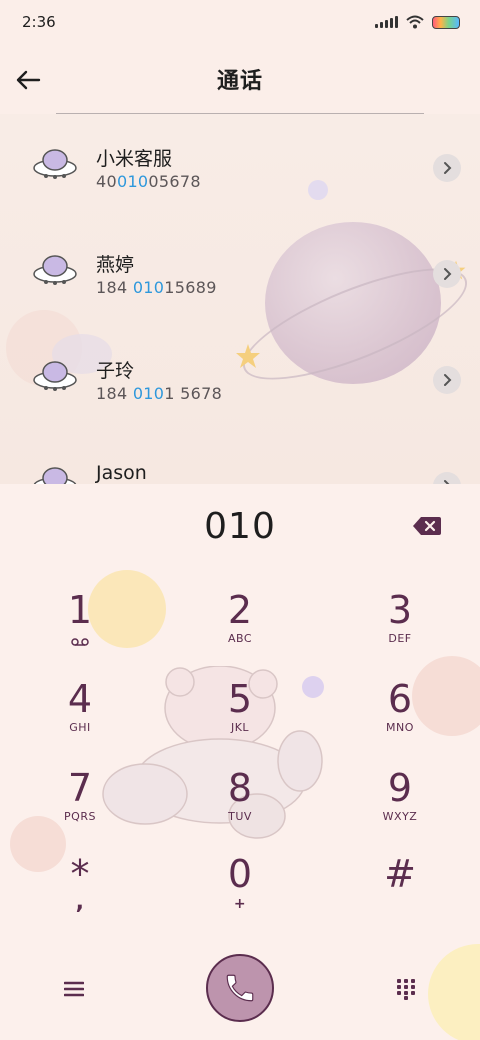 Image resolution: width=480 pixels, height=1040 pixels. I want to click on contact-name: Jason, so click(121, 473).